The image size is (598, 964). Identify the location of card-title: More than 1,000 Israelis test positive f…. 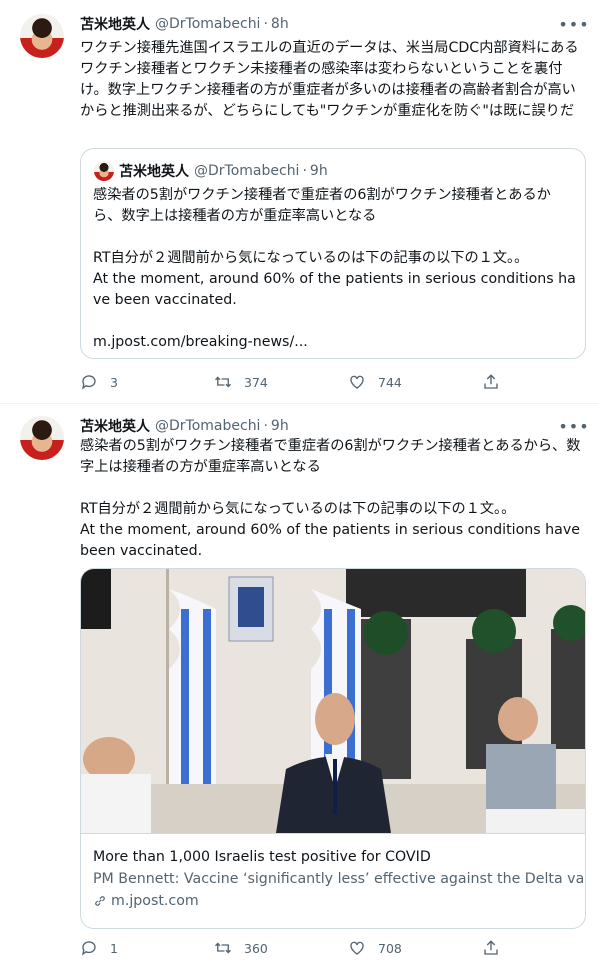
(262, 857).